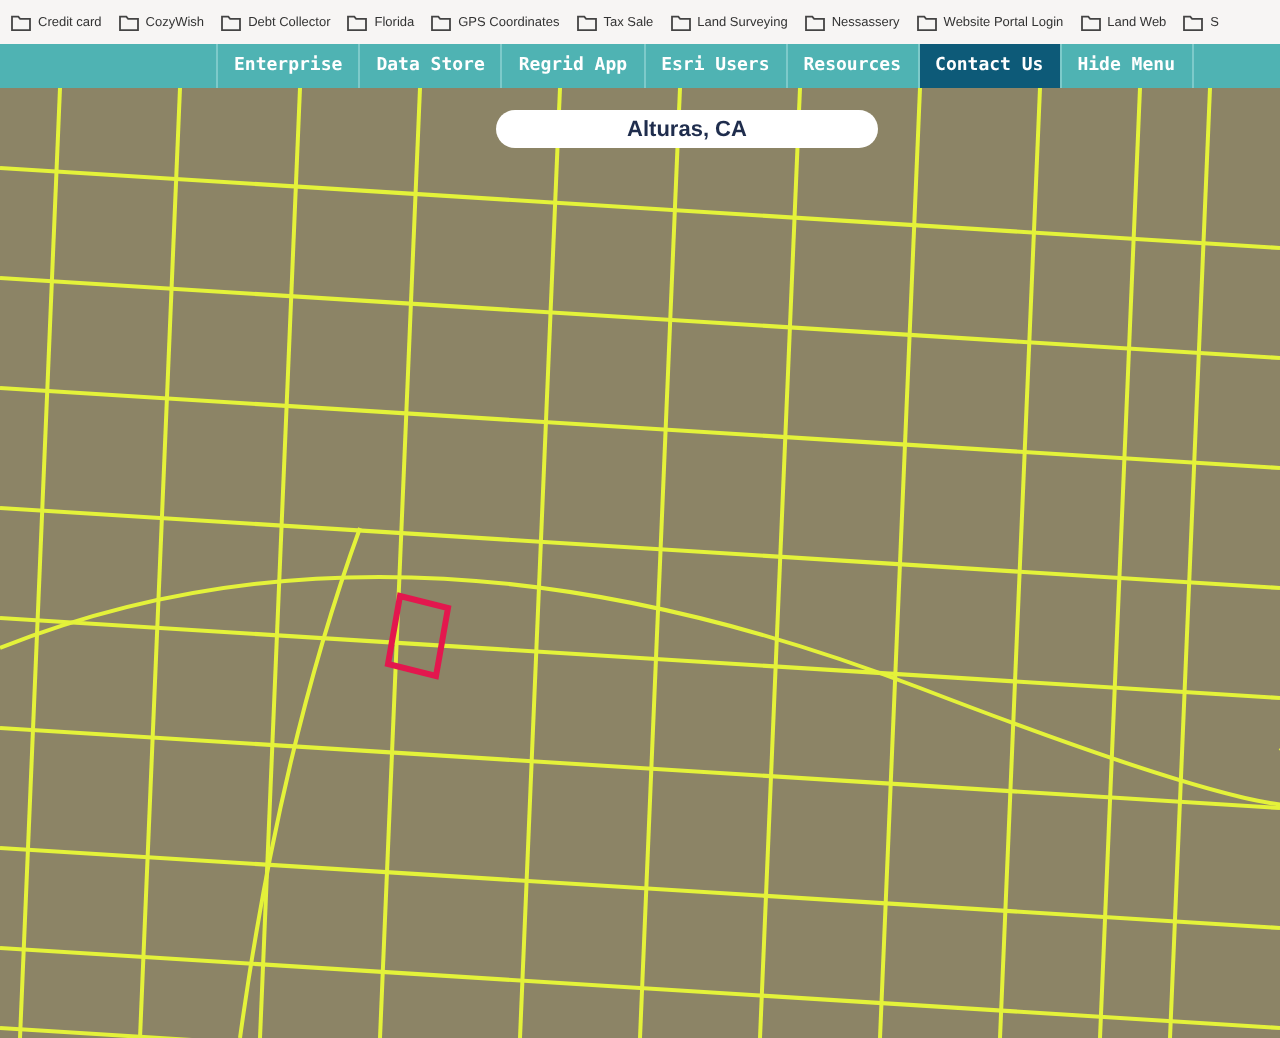 This screenshot has height=1038, width=1280. Describe the element at coordinates (418, 636) in the screenshot. I see `selected-parcel-outline` at that location.